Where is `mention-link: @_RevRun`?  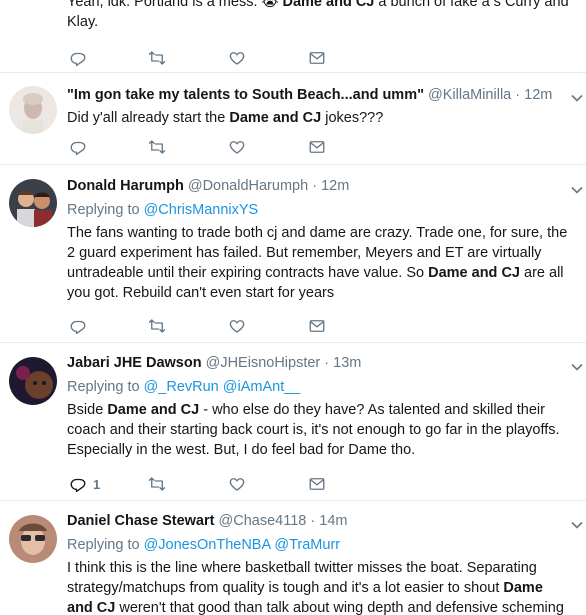 mention-link: @_RevRun is located at coordinates (181, 387).